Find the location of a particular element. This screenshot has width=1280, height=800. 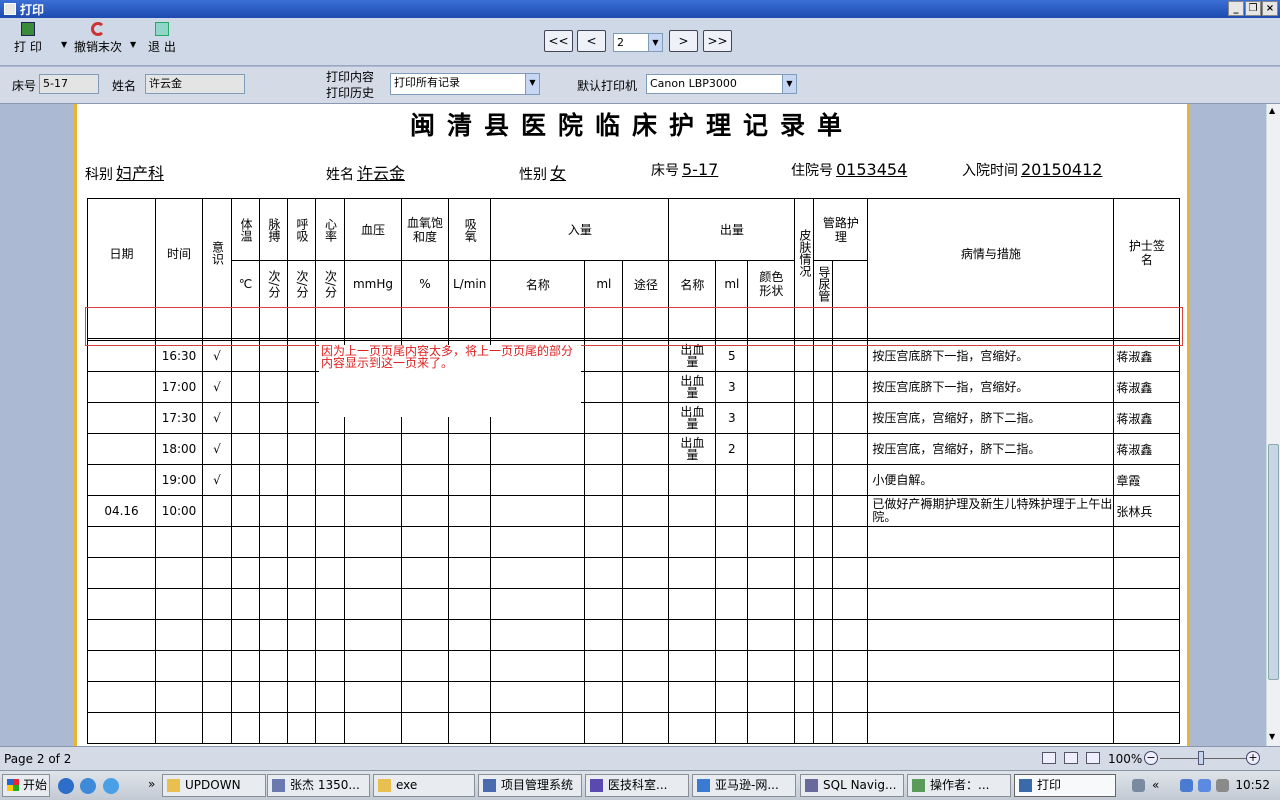

exit-label: 退 出 is located at coordinates (162, 47).